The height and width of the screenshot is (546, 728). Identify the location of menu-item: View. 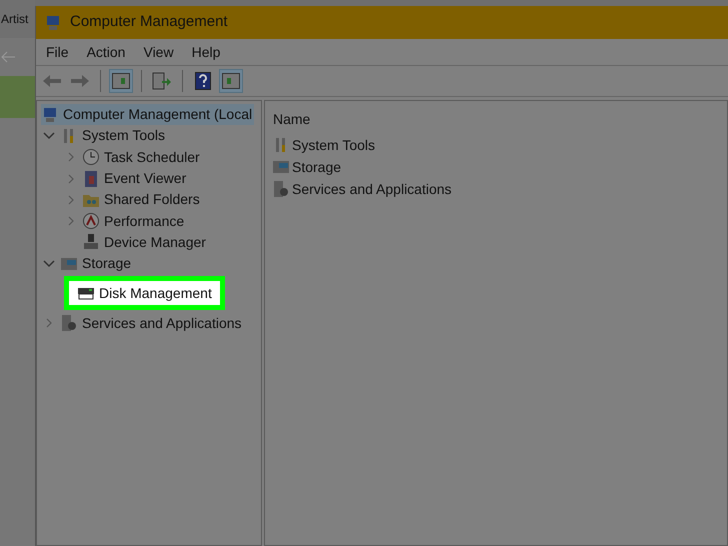
(158, 52).